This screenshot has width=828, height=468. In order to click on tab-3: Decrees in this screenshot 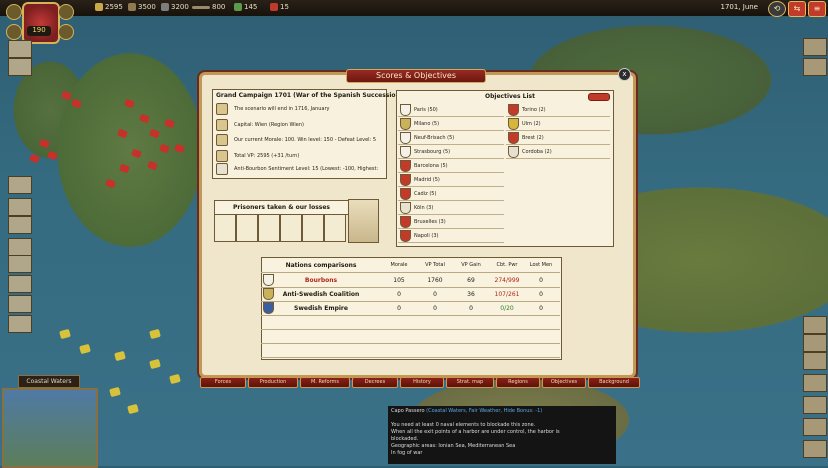, I will do `click(375, 382)`.